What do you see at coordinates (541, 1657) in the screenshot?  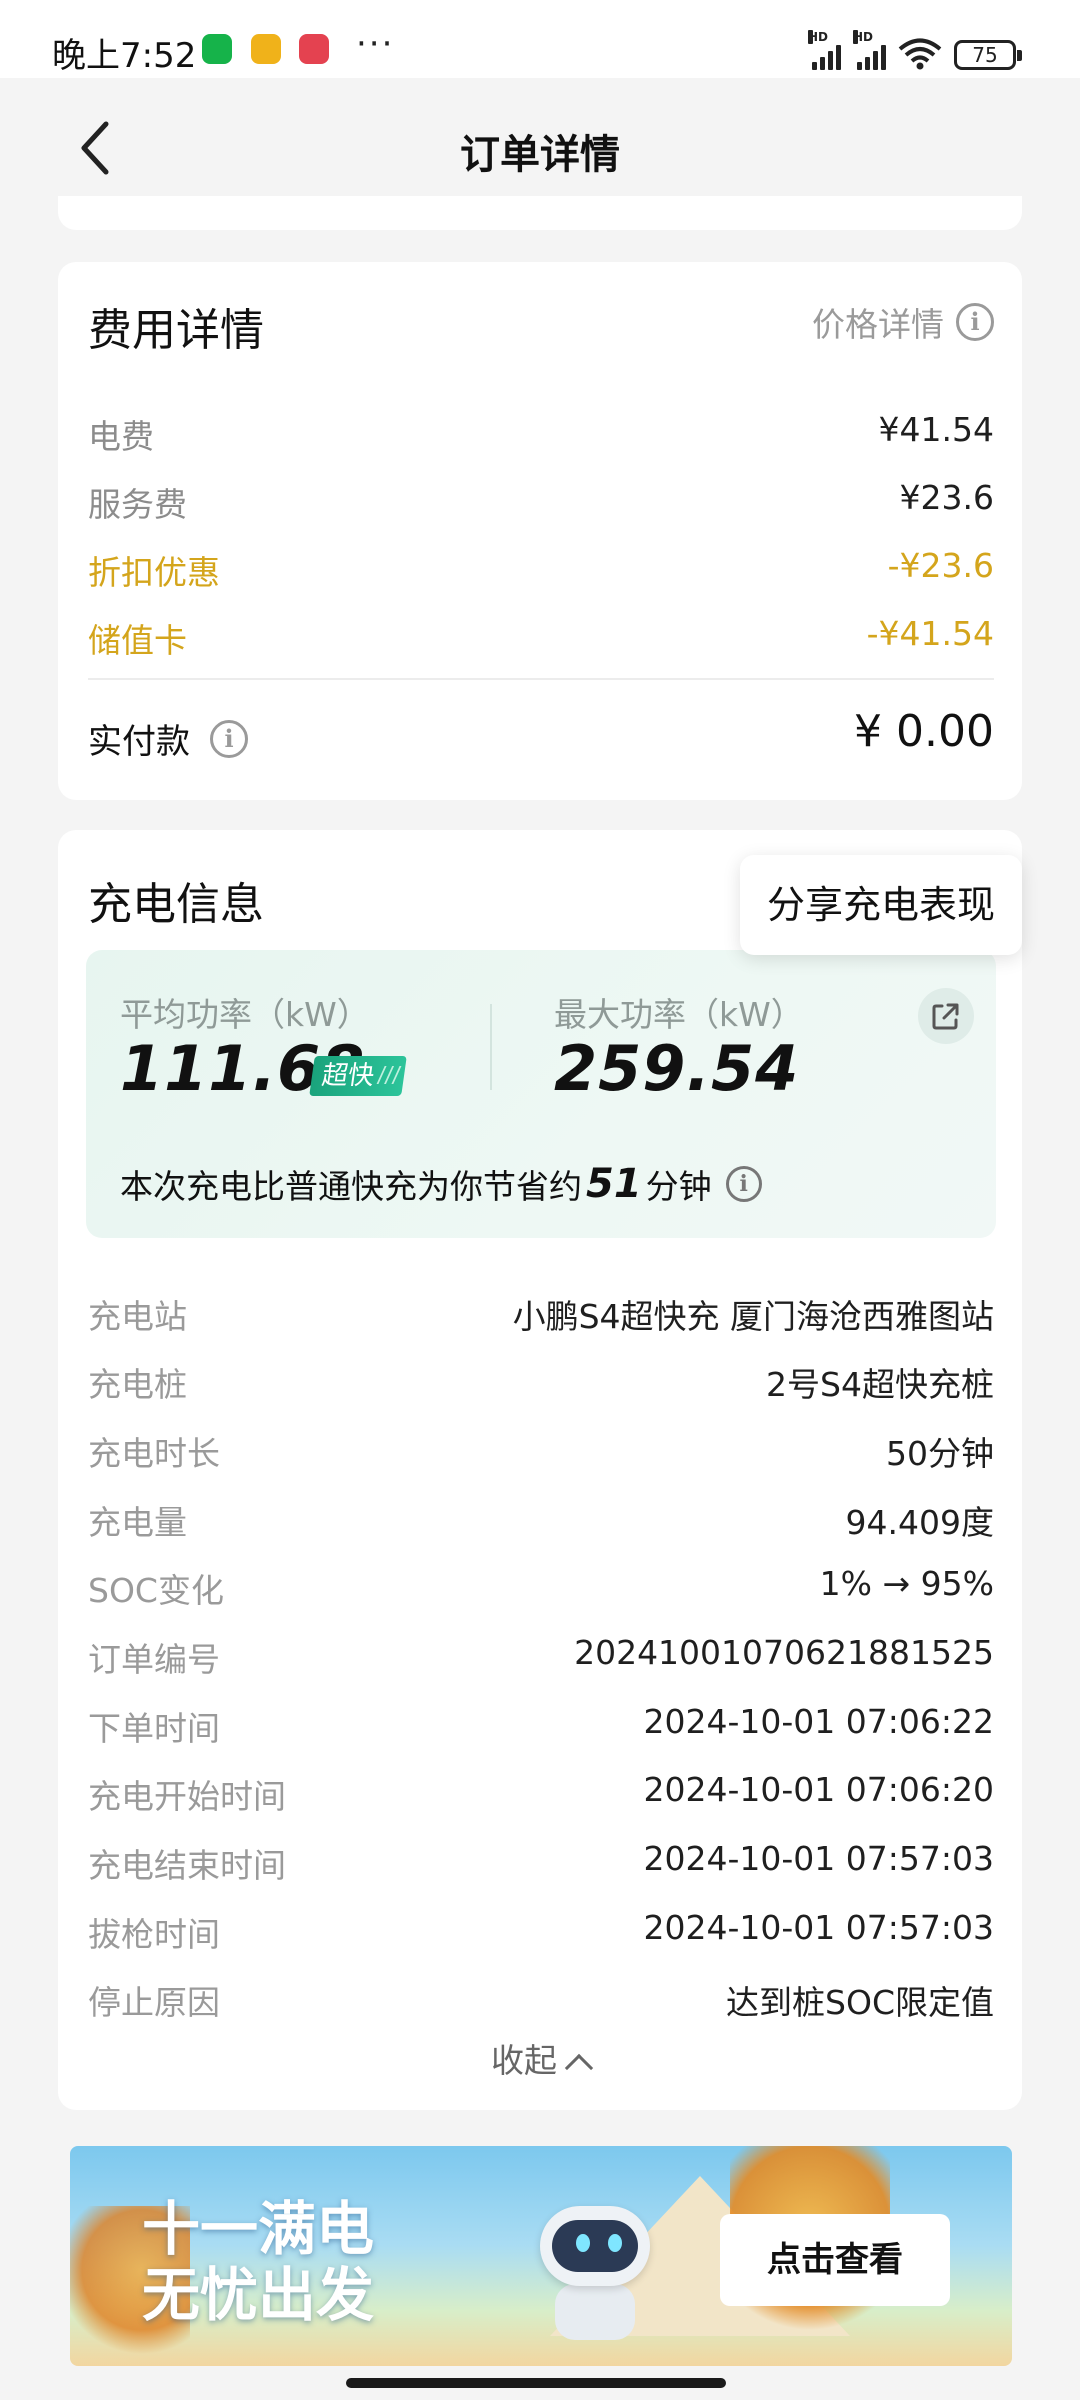 I see `info-row-order-number: 订单编号 20241001070621881525` at bounding box center [541, 1657].